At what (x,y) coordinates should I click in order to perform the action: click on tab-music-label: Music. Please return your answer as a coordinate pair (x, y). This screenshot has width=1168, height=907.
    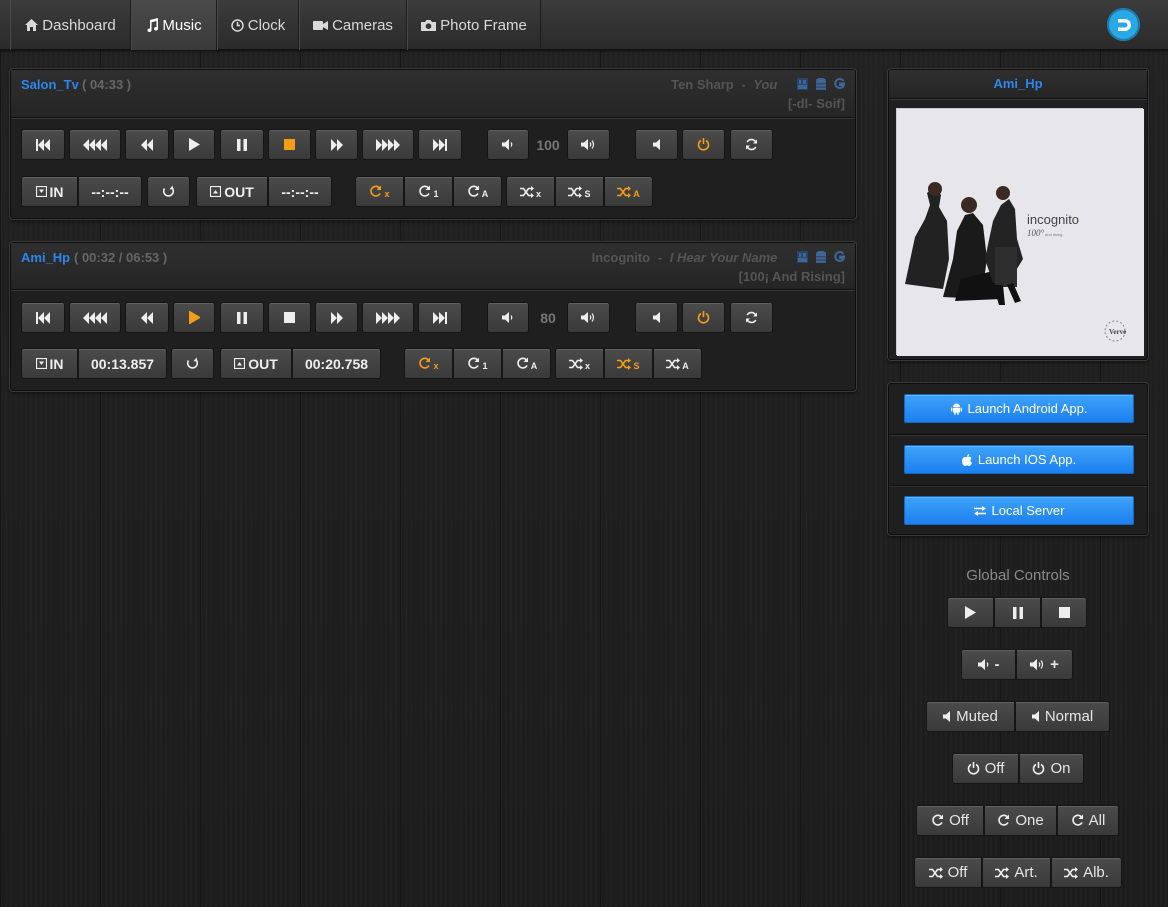
    Looking at the image, I should click on (182, 25).